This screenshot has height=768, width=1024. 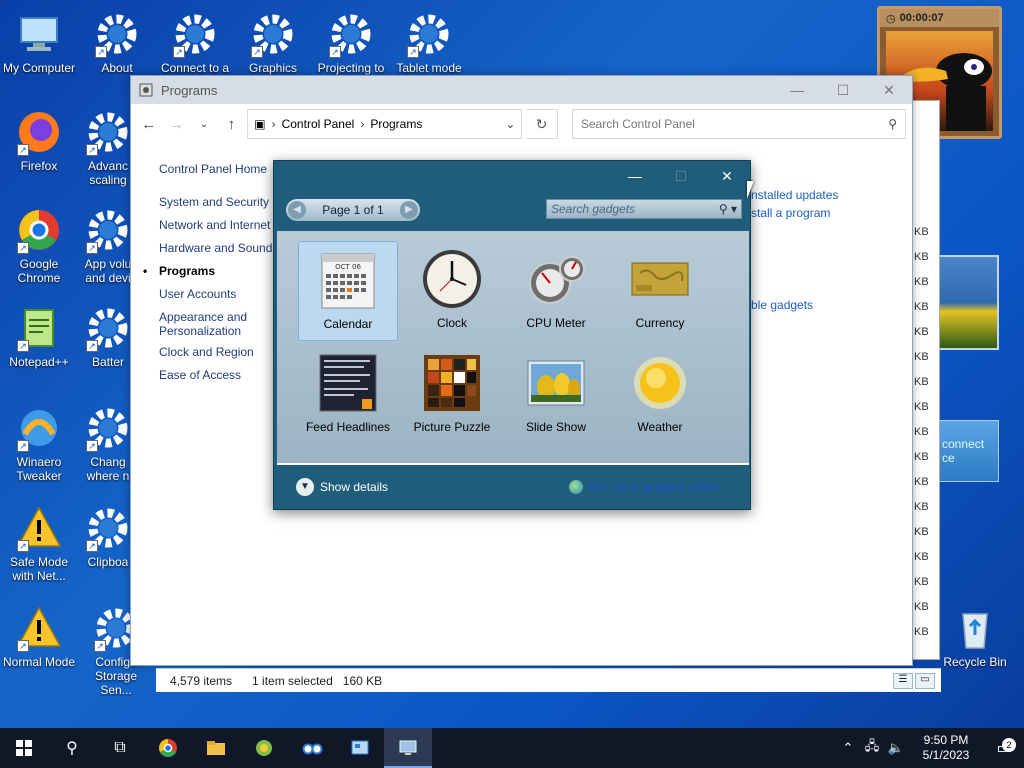 I want to click on desktop-icon-my-computer: My Computer, so click(x=39, y=42).